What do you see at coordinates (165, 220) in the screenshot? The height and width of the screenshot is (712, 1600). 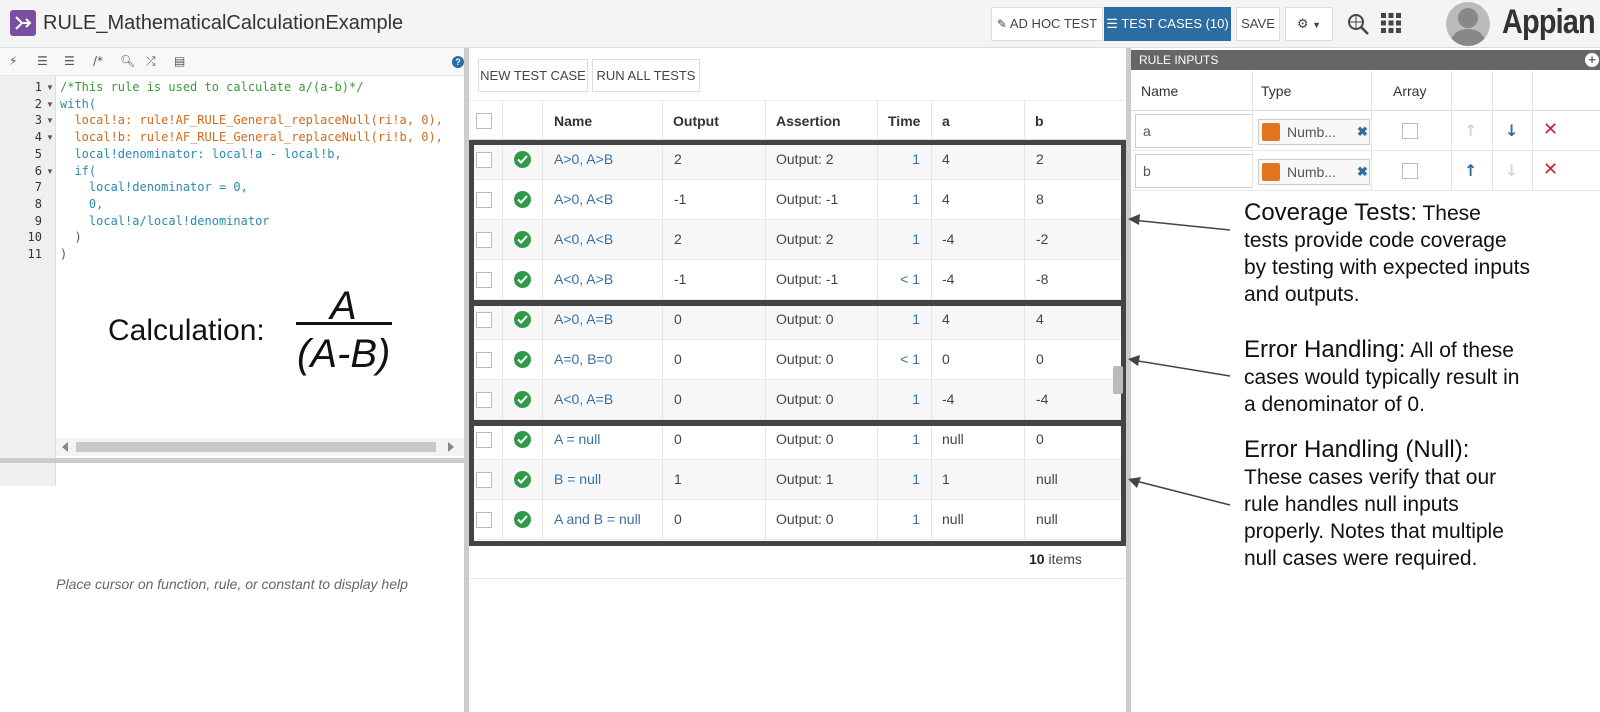 I see `code-line: local!a/local!denominator` at bounding box center [165, 220].